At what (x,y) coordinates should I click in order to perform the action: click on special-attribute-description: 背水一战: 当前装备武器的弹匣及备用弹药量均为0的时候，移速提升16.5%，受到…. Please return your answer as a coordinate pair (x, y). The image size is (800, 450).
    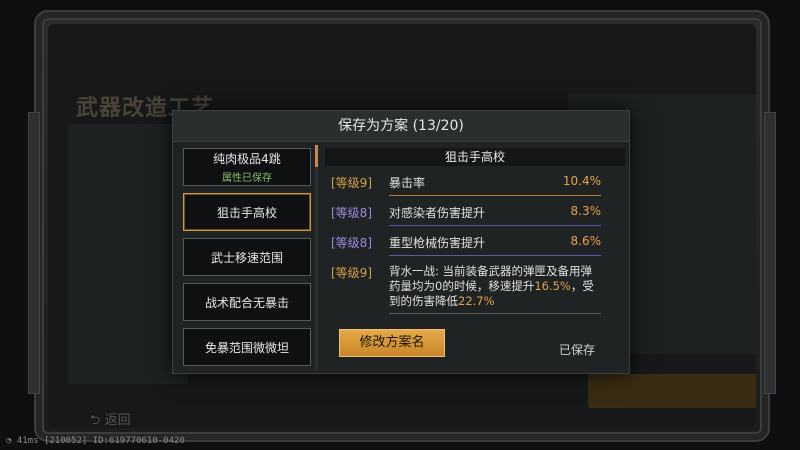
    Looking at the image, I should click on (495, 289).